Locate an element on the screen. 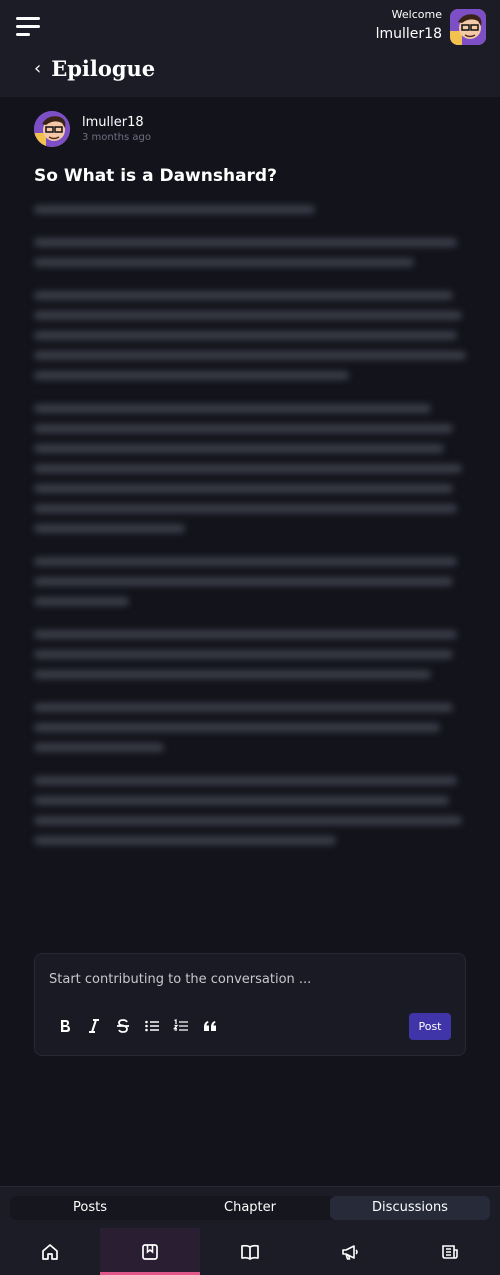 This screenshot has width=500, height=1275. user-avatar is located at coordinates (468, 27).